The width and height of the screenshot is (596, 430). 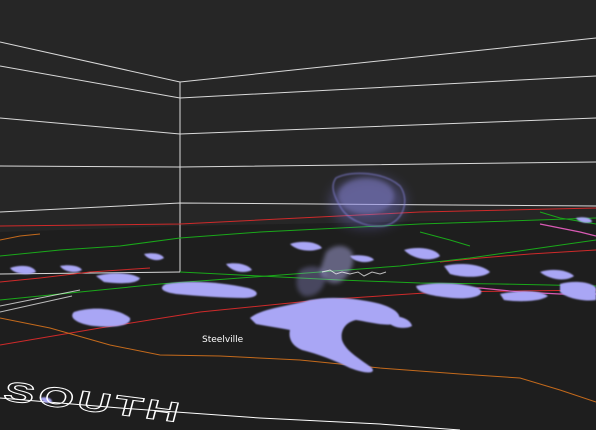 What do you see at coordinates (223, 340) in the screenshot?
I see `city-label-steelville: Steelville` at bounding box center [223, 340].